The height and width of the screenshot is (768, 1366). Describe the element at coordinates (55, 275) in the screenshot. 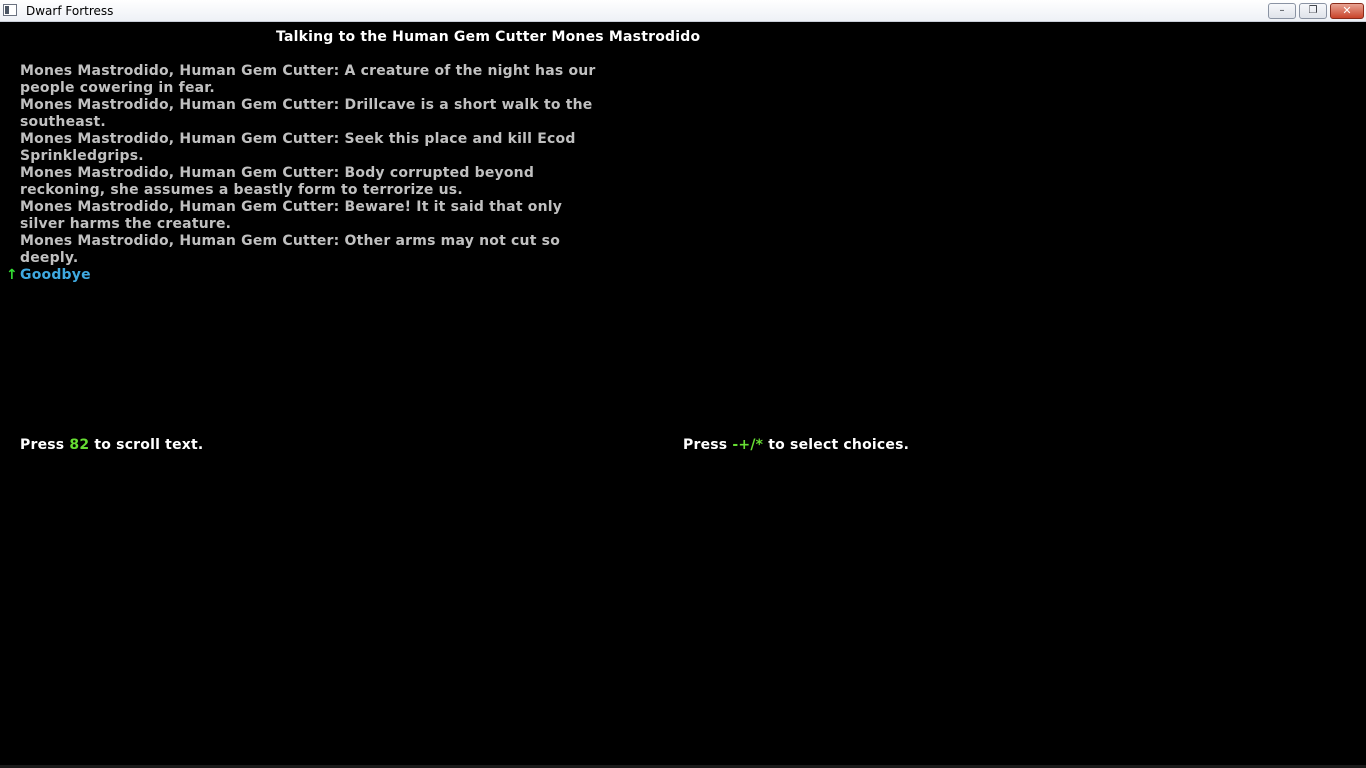

I see `choice-label: Goodbye` at that location.